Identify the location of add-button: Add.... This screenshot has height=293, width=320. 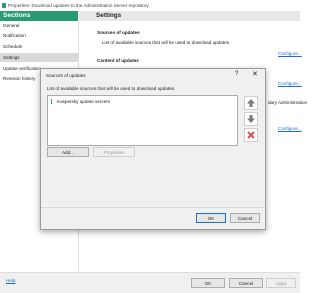
(68, 152).